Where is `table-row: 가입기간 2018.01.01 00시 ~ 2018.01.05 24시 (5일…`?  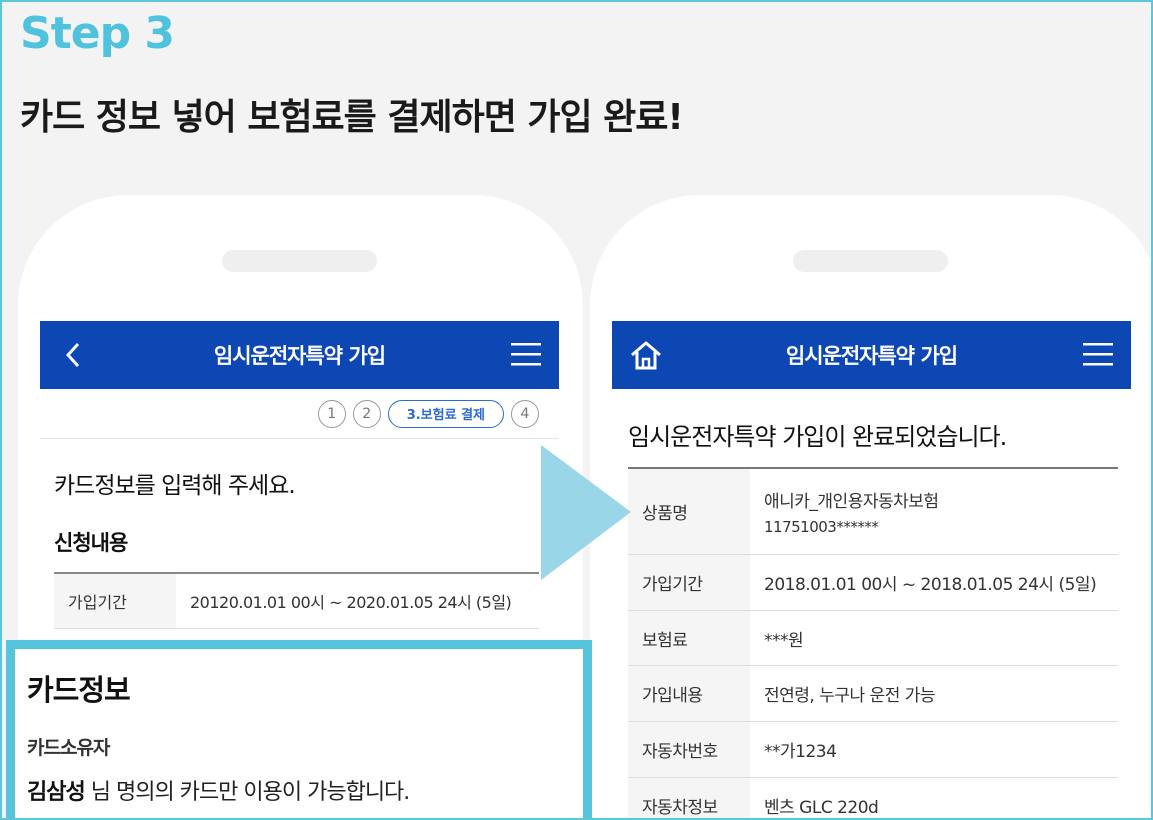 table-row: 가입기간 2018.01.01 00시 ~ 2018.01.05 24시 (5일… is located at coordinates (873, 583).